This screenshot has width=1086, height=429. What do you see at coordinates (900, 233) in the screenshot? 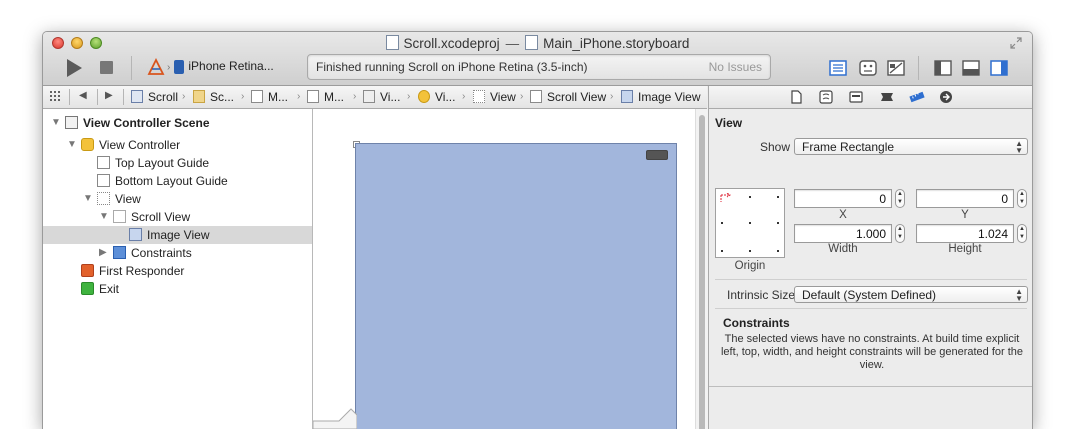
I see `width-stepper: ▲ ▼` at bounding box center [900, 233].